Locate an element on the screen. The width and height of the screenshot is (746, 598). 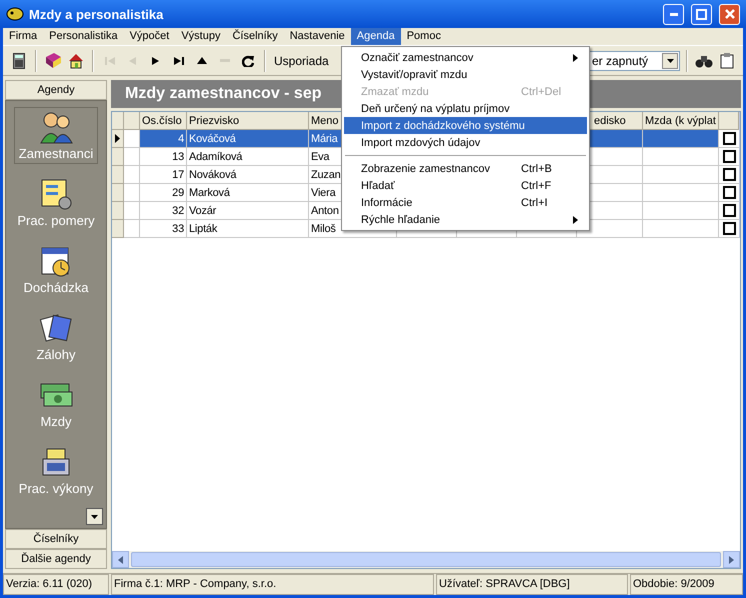
table-cell: 13 is located at coordinates (163, 157).